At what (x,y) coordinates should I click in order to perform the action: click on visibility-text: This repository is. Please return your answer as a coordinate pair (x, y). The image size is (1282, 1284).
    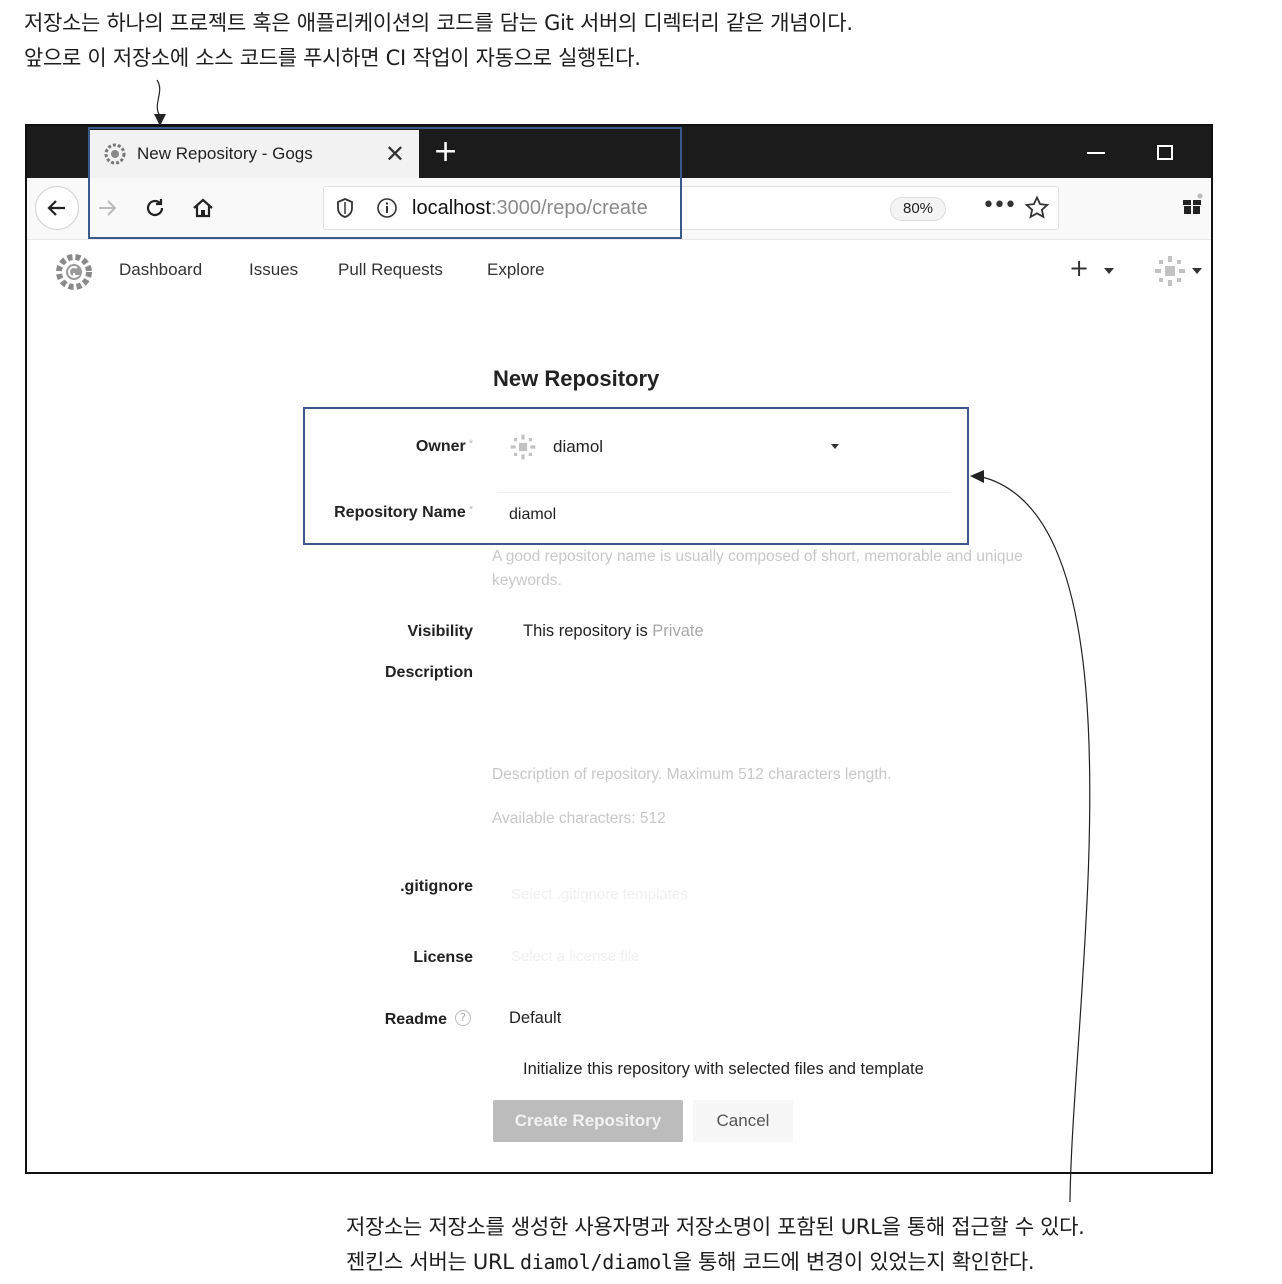
    Looking at the image, I should click on (588, 631).